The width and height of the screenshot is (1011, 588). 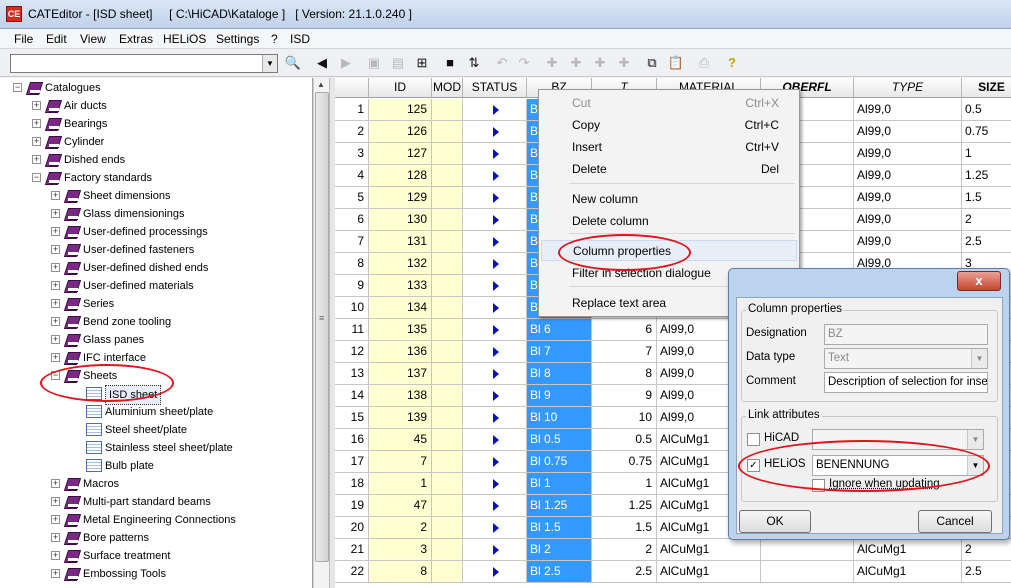 What do you see at coordinates (669, 147) in the screenshot?
I see `menu-item-insert: Insert Ctrl+V` at bounding box center [669, 147].